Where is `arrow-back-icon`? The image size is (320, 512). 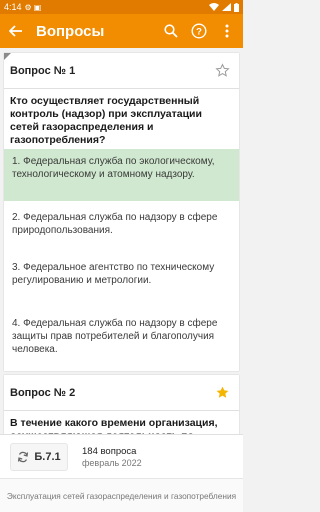 arrow-back-icon is located at coordinates (15, 31).